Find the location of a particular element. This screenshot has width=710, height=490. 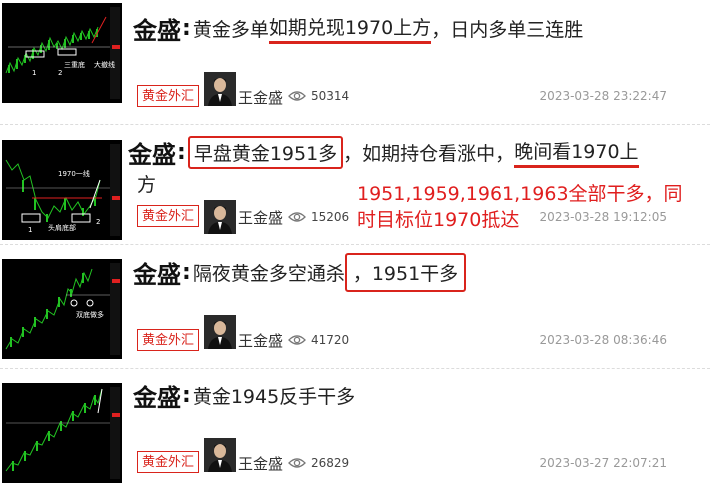

article-thumbnail: 1970一线 头肩底部 2 1 is located at coordinates (62, 190).